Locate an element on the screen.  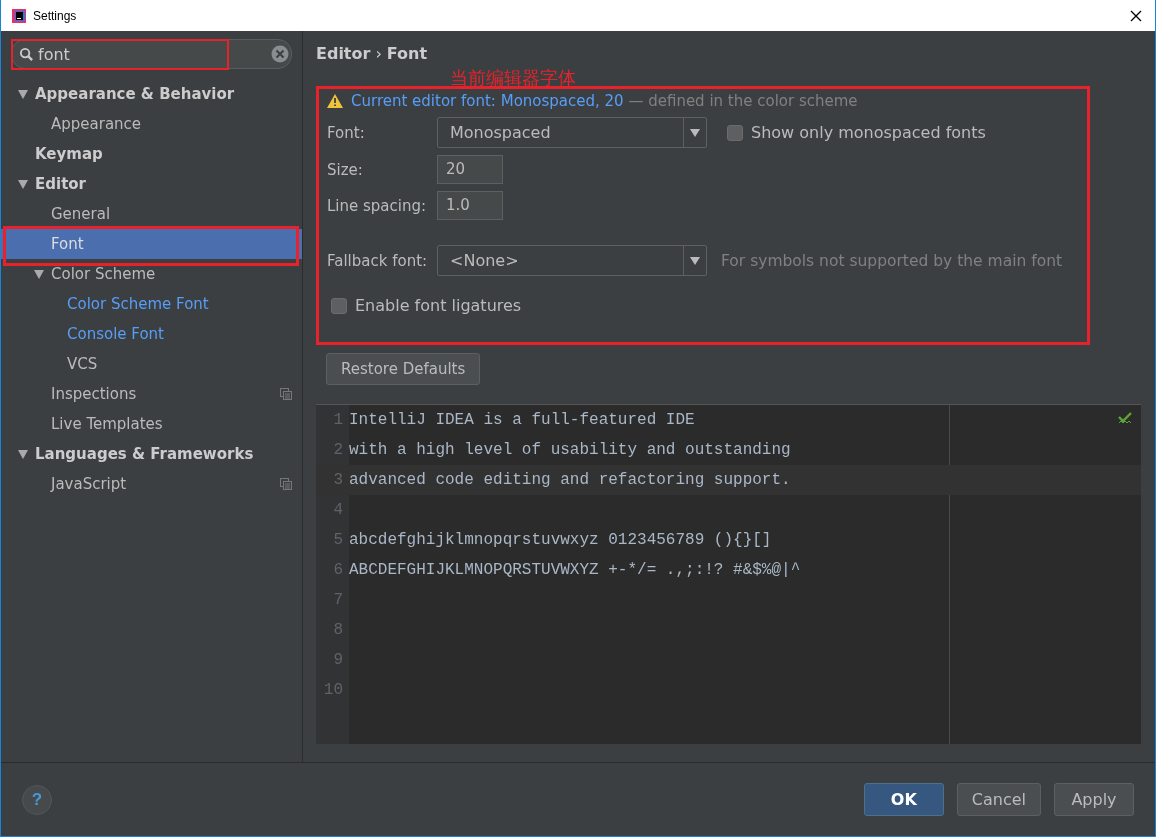
code-line: ABCDEFGHIJKLMNOPQRSTUVWXYZ +-*/= .,;:!? #&$%@|^ is located at coordinates (575, 570).